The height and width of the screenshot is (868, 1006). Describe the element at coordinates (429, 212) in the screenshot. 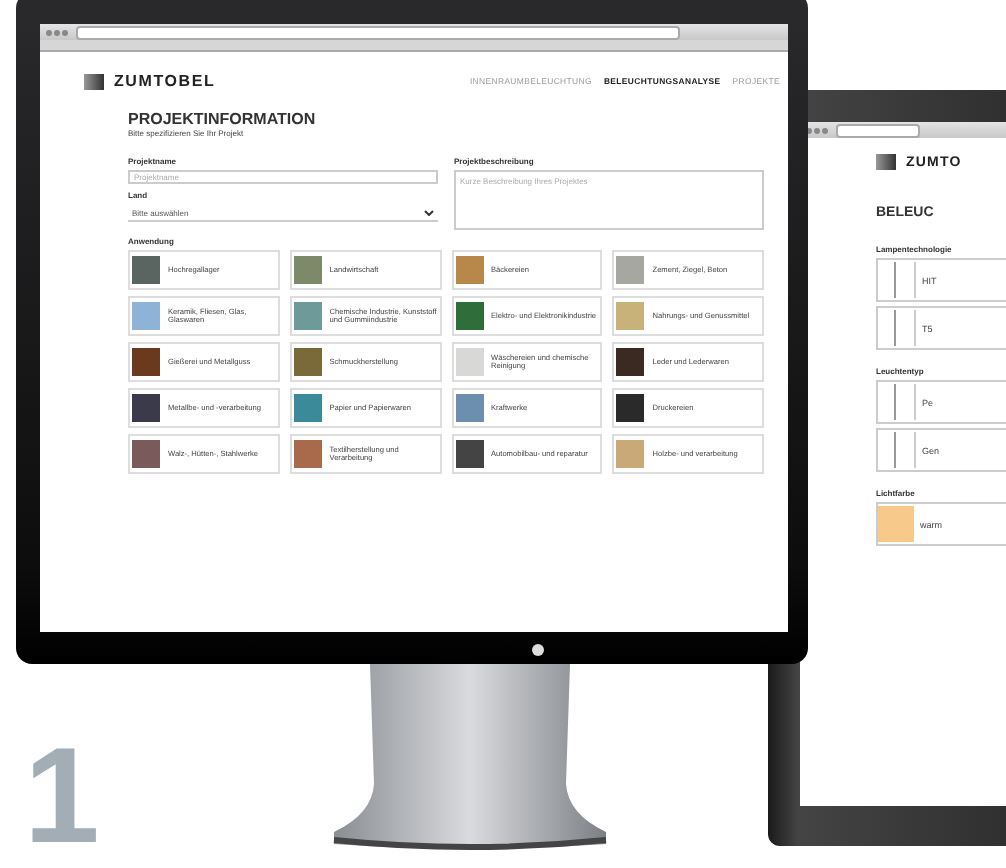

I see `chevron-down-icon` at that location.